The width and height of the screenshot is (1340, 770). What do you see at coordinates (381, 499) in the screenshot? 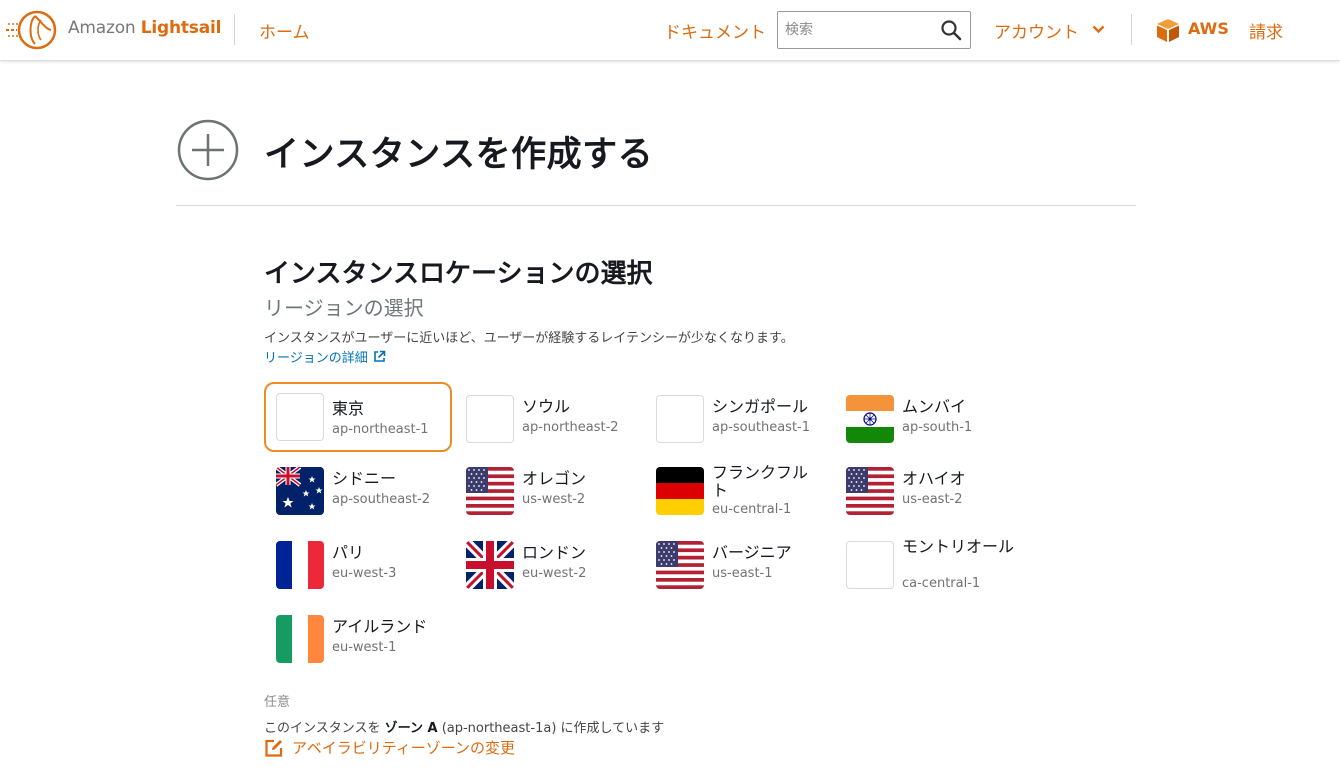
I see `region-code: ap-southeast-2` at bounding box center [381, 499].